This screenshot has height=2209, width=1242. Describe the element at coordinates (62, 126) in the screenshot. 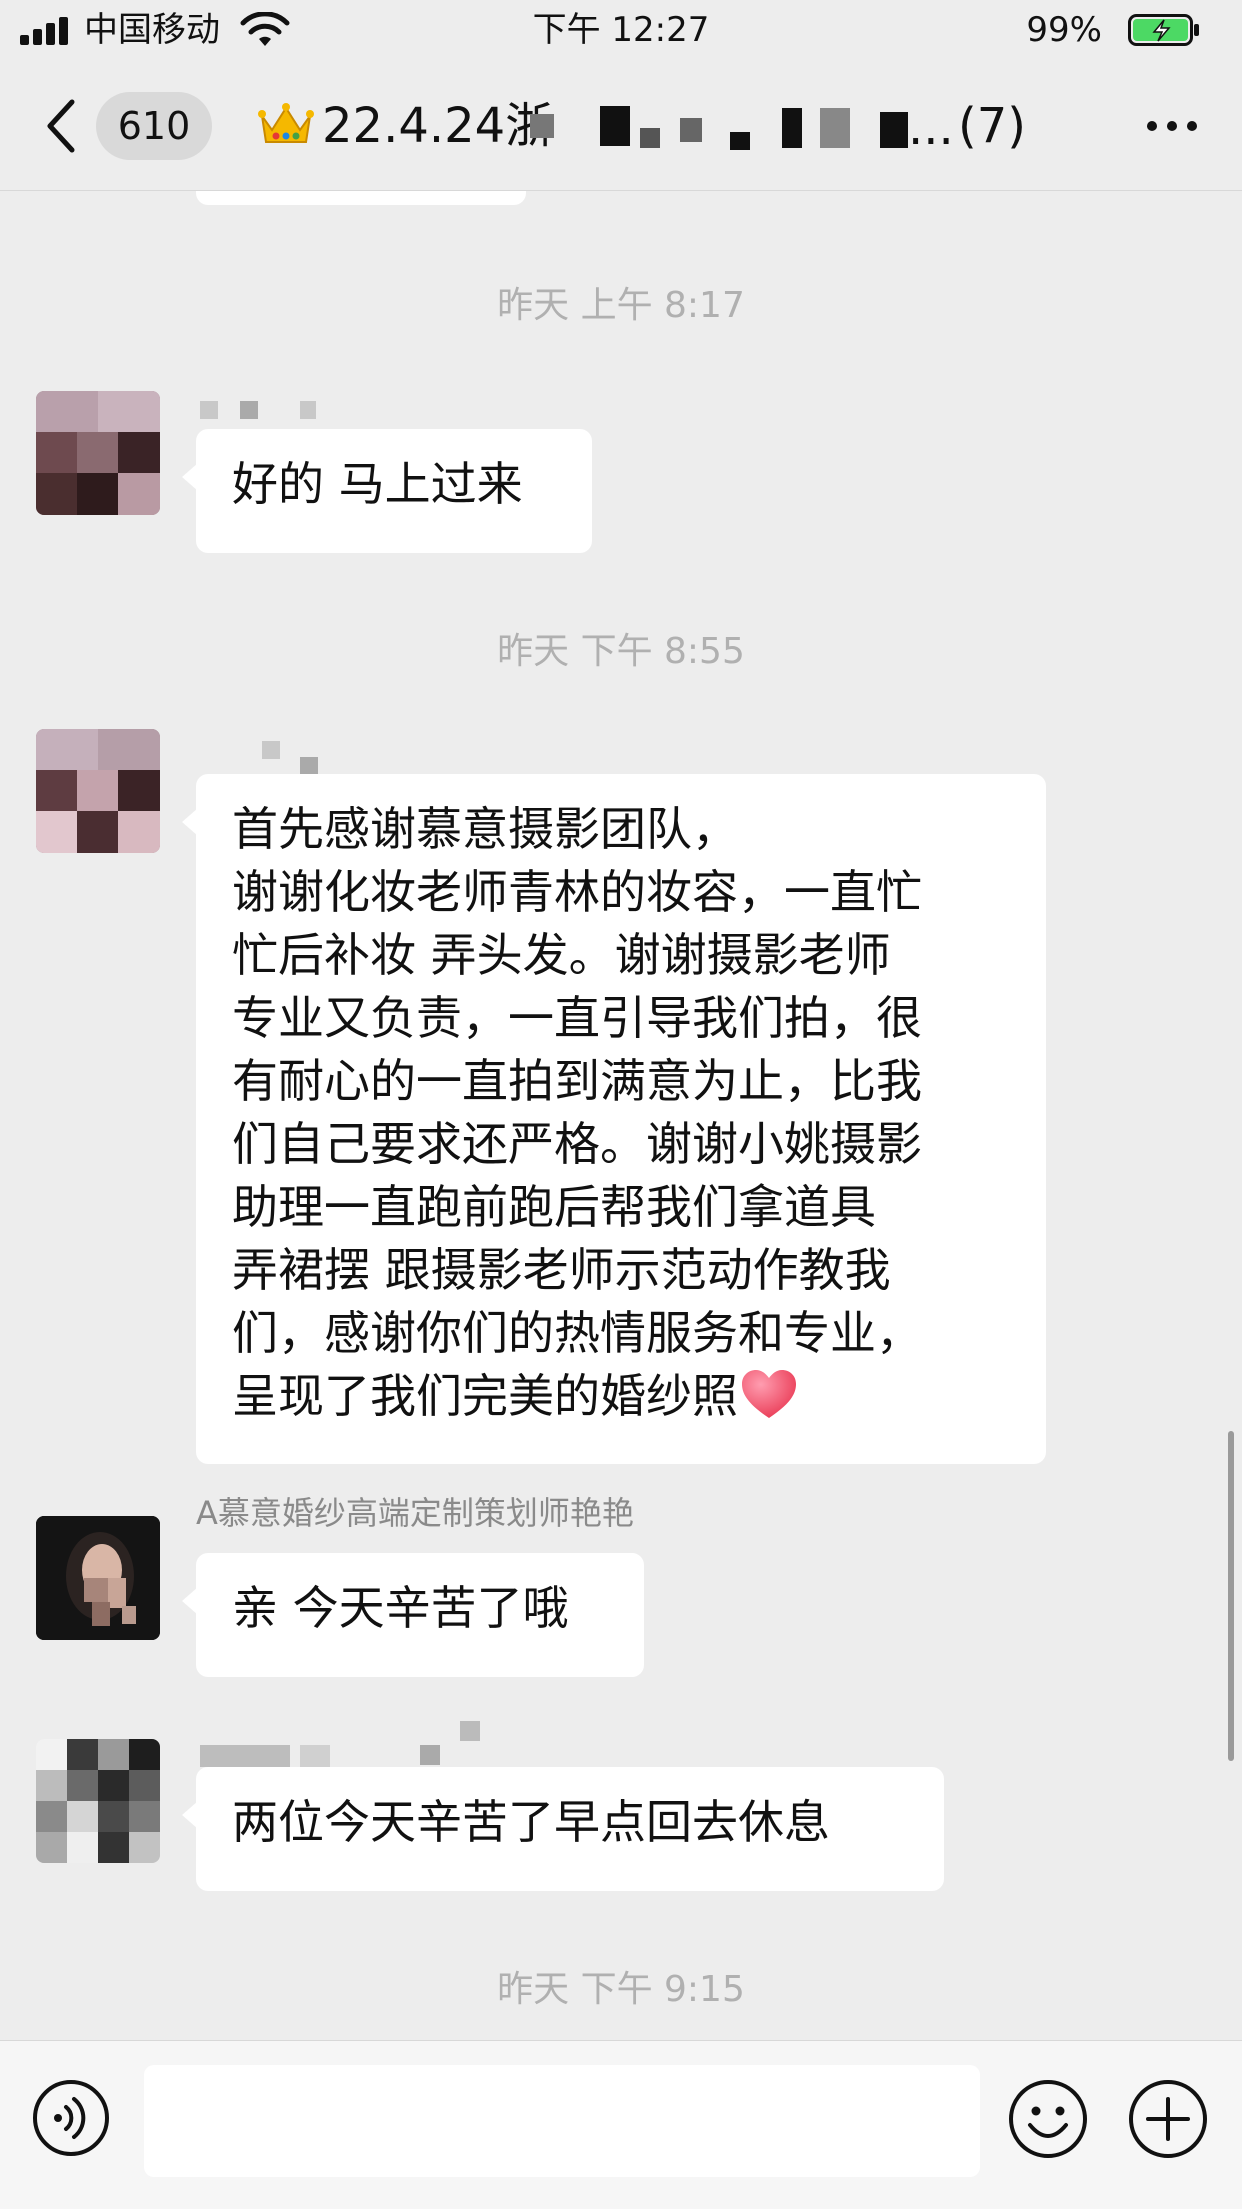

I see `back-icon` at that location.